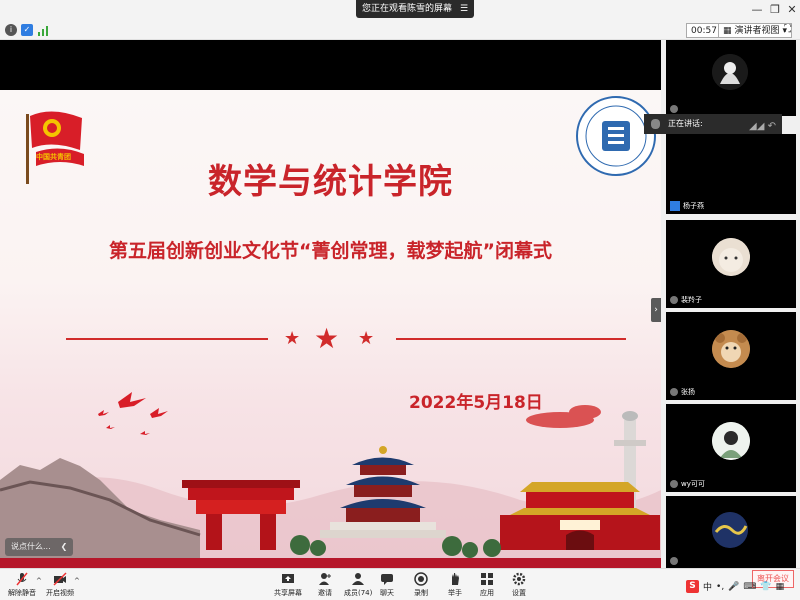 This screenshot has width=800, height=600. I want to click on participant-name-tag: 张扬, so click(682, 392).